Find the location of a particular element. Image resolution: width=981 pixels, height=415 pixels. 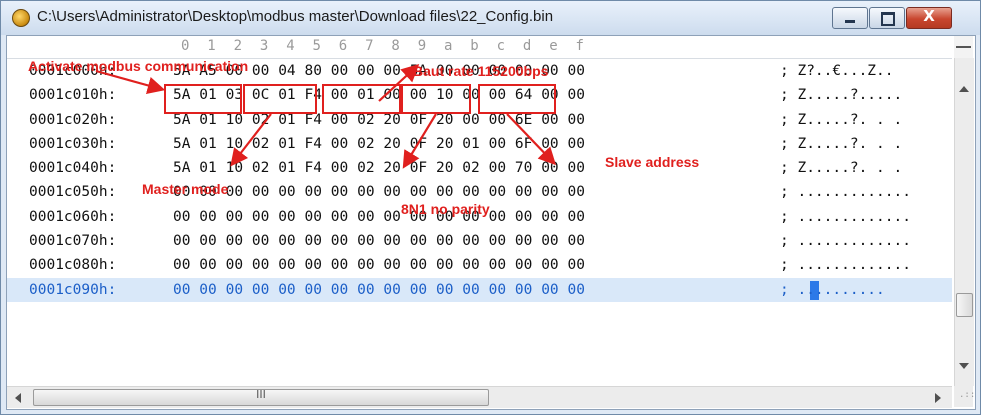

arrow-parity is located at coordinates (419, 141).